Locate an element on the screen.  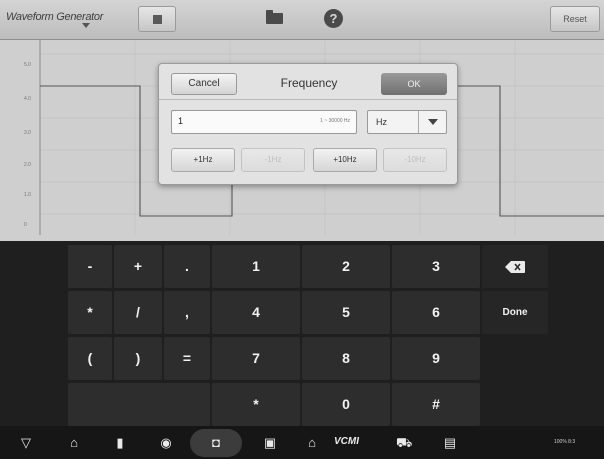
frequency-value: 1 is located at coordinates (181, 121).